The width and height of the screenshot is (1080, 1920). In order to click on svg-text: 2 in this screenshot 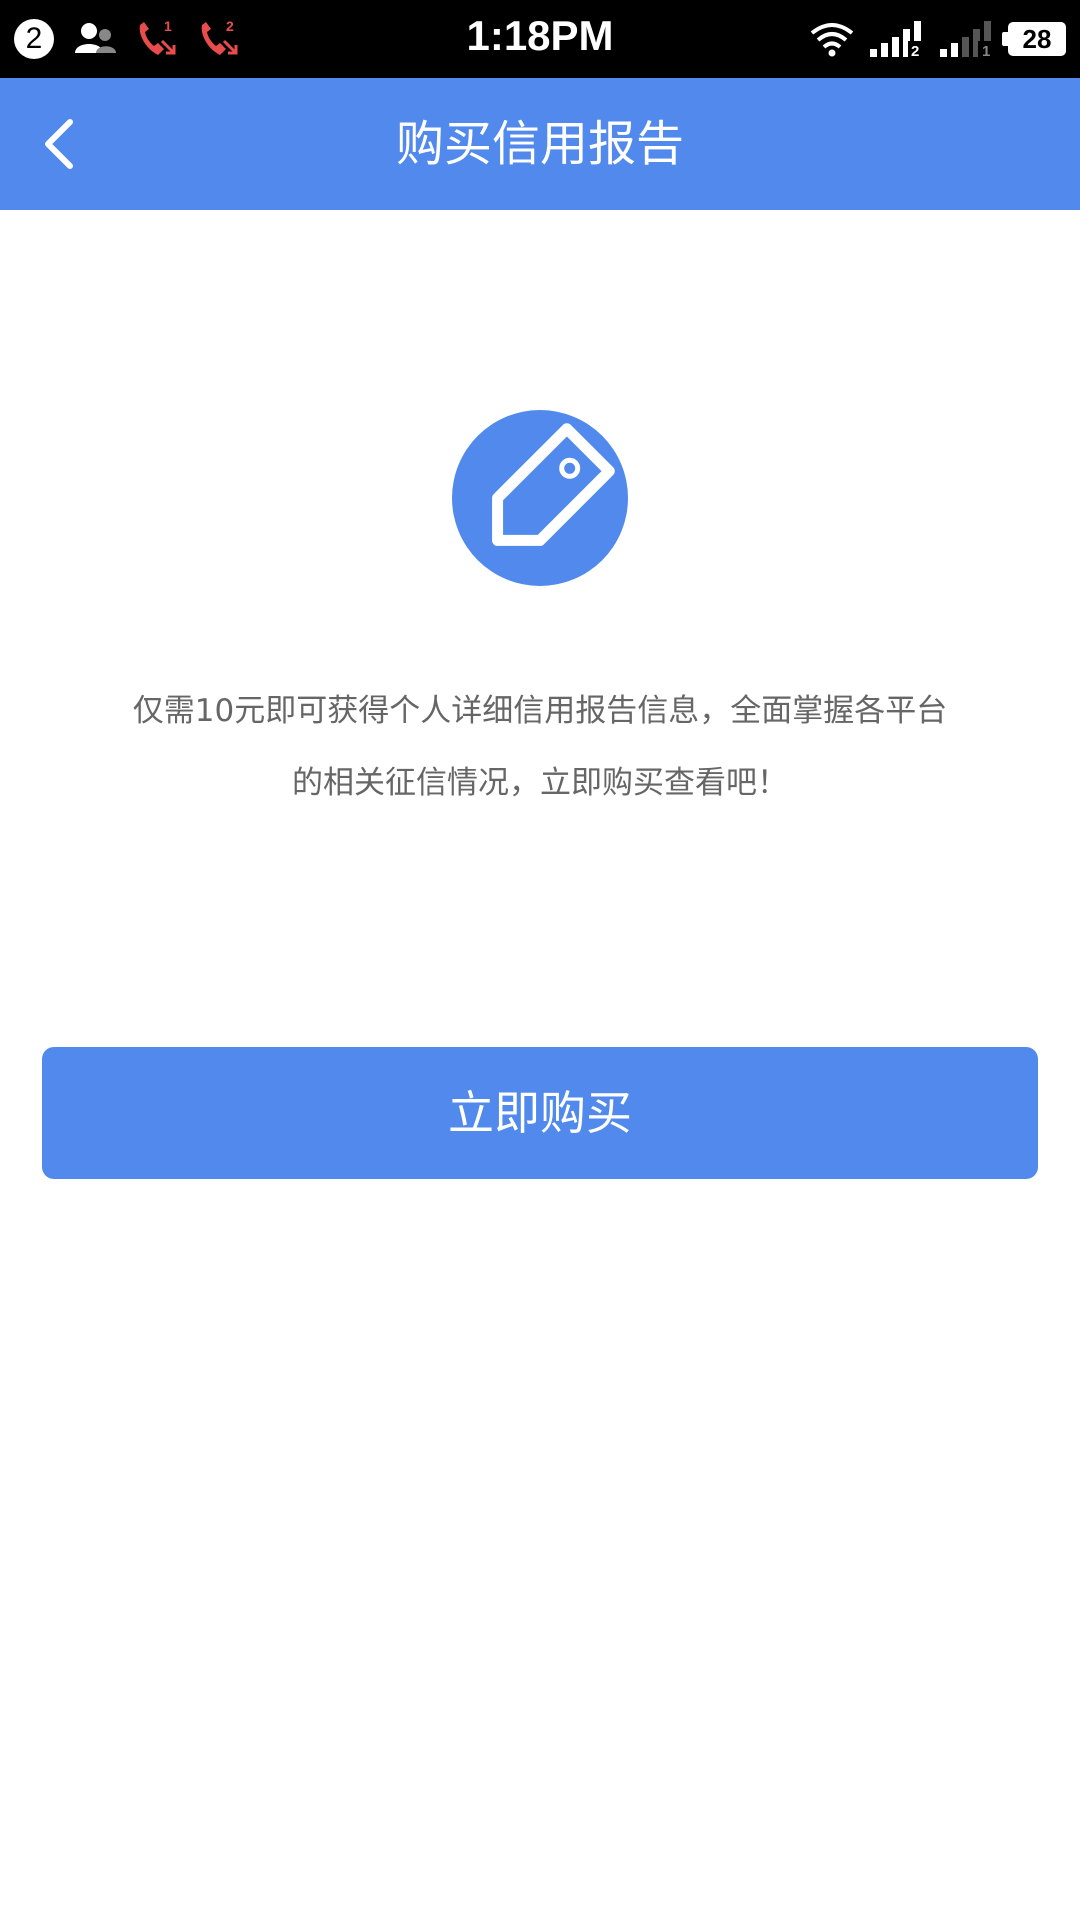, I will do `click(915, 51)`.